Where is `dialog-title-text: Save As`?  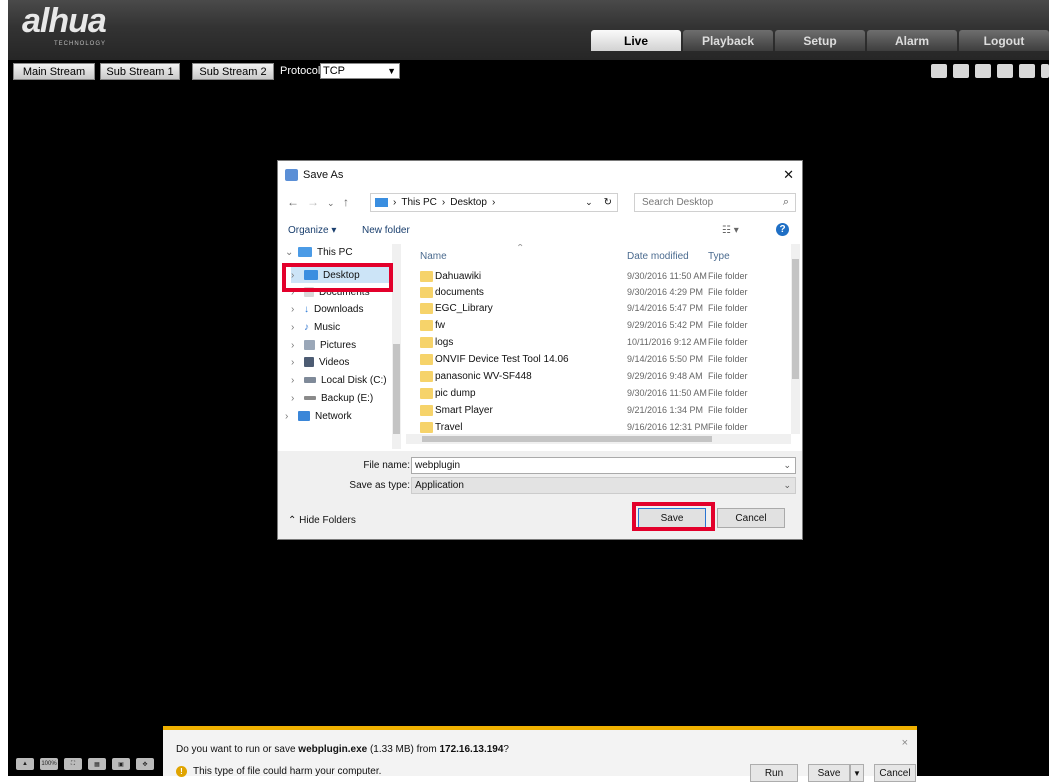 dialog-title-text: Save As is located at coordinates (323, 175).